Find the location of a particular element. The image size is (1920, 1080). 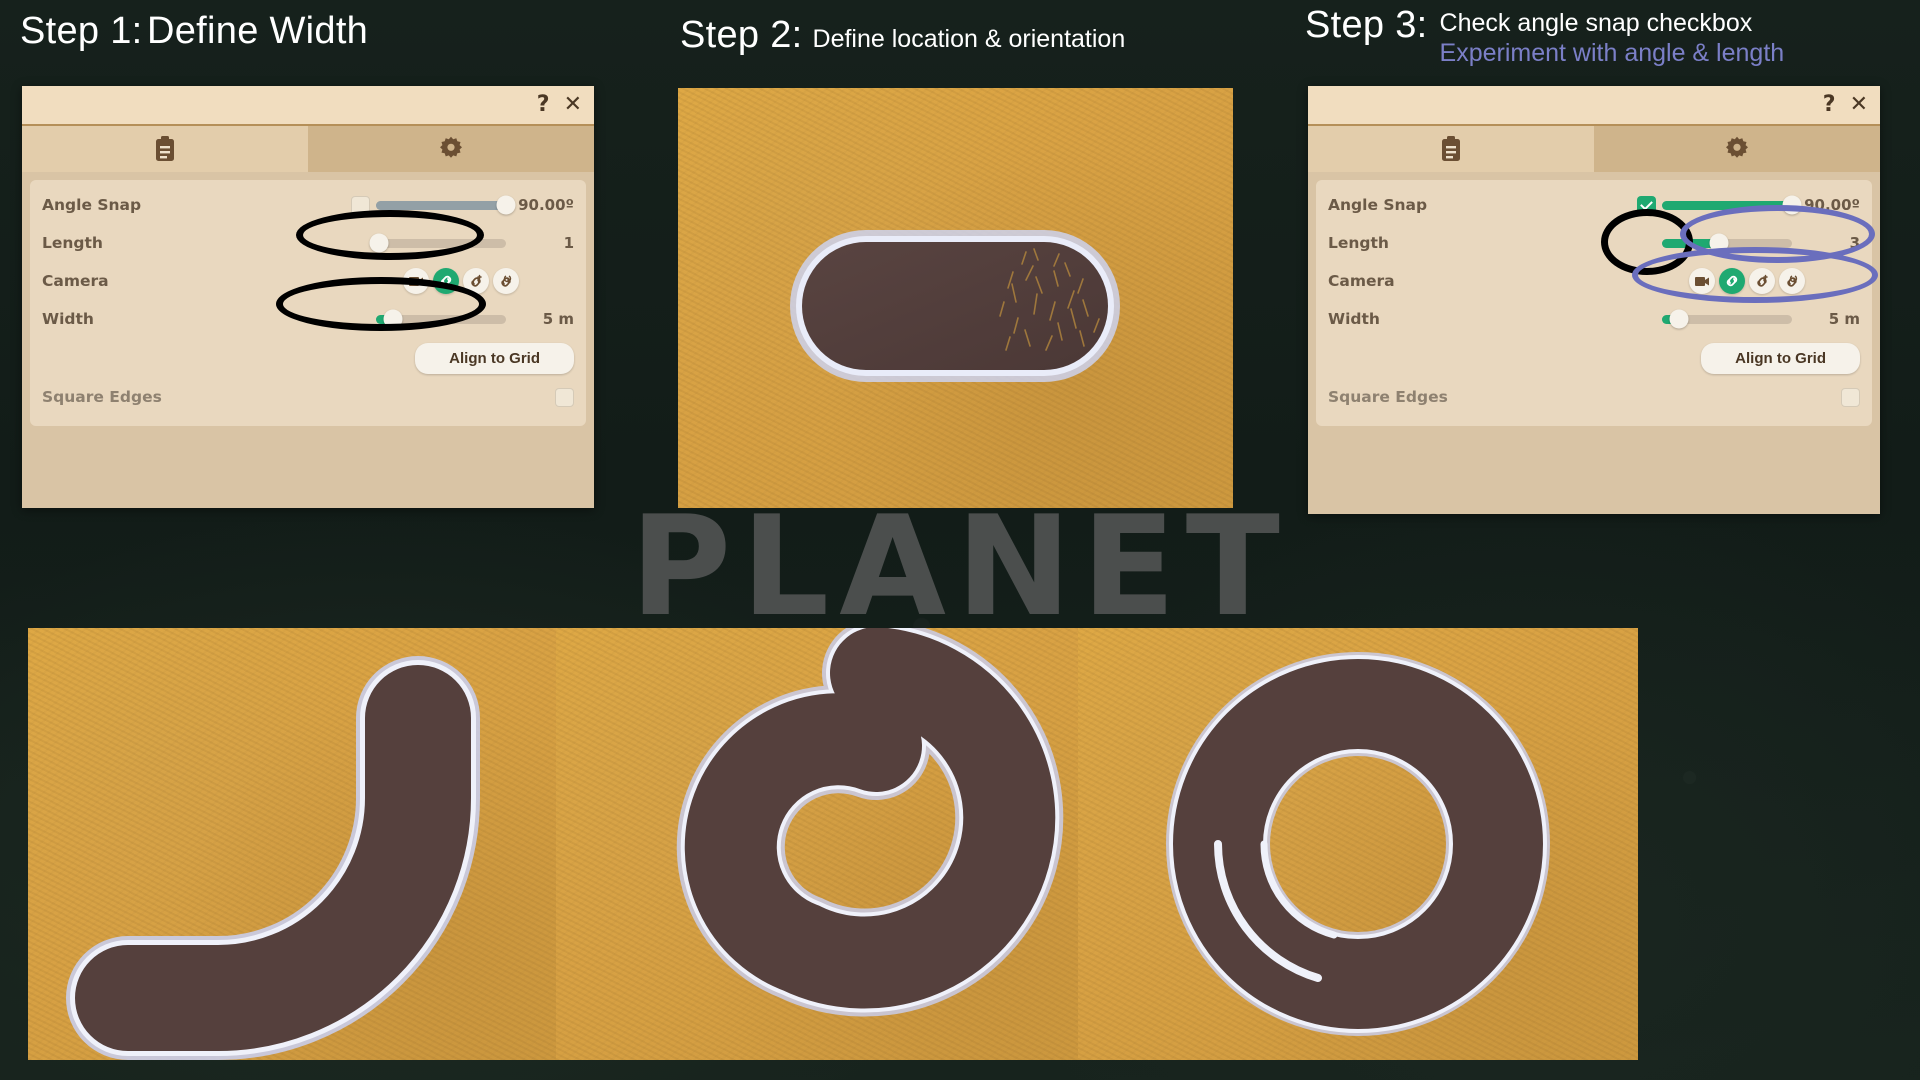

step-3-title: Check angle snap checkbox is located at coordinates (1596, 23).